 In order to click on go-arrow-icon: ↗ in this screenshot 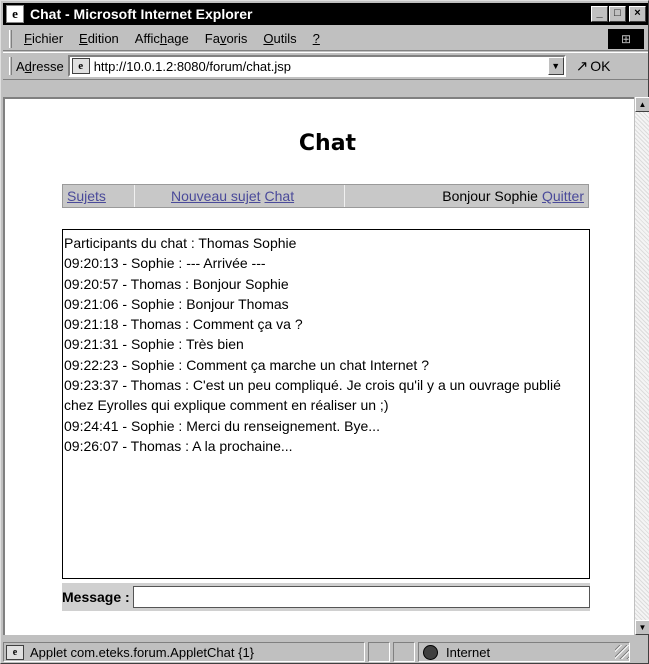, I will do `click(582, 66)`.